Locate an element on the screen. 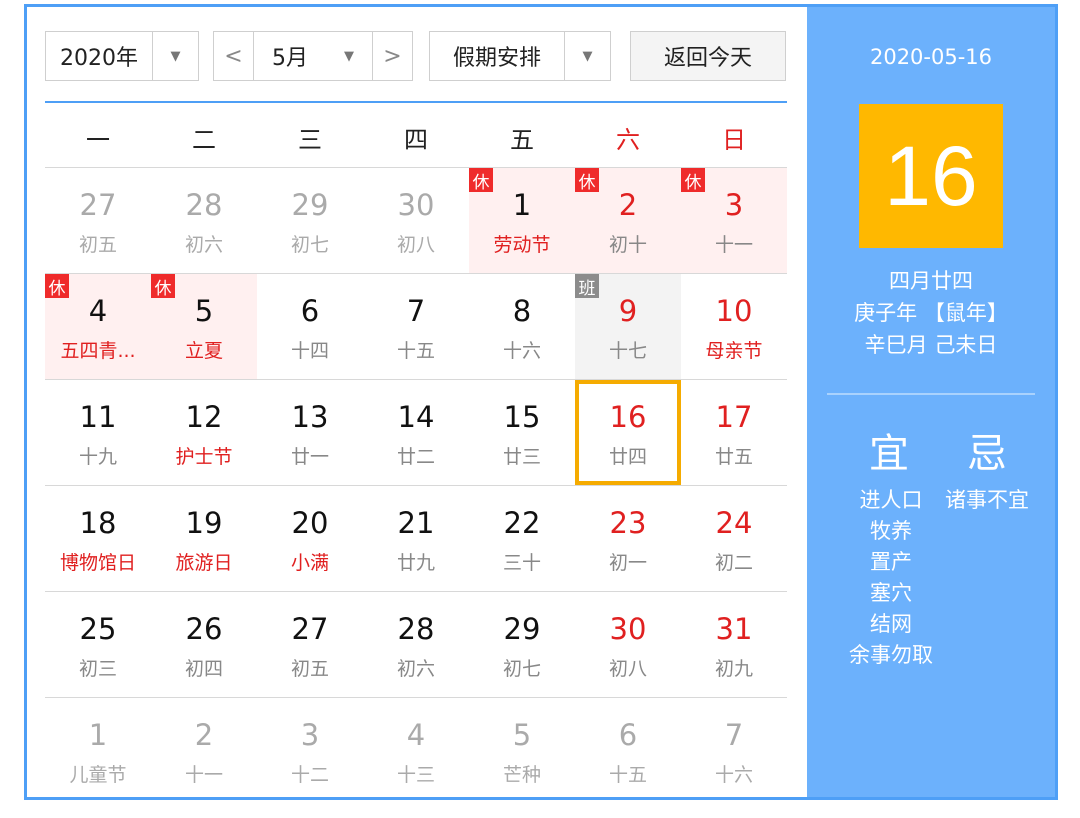  calendar-week-row: 11 十九 12 护士节 13 廿一 14 廿二 15 廿三 16 廿四 17 廿五 is located at coordinates (416, 432).